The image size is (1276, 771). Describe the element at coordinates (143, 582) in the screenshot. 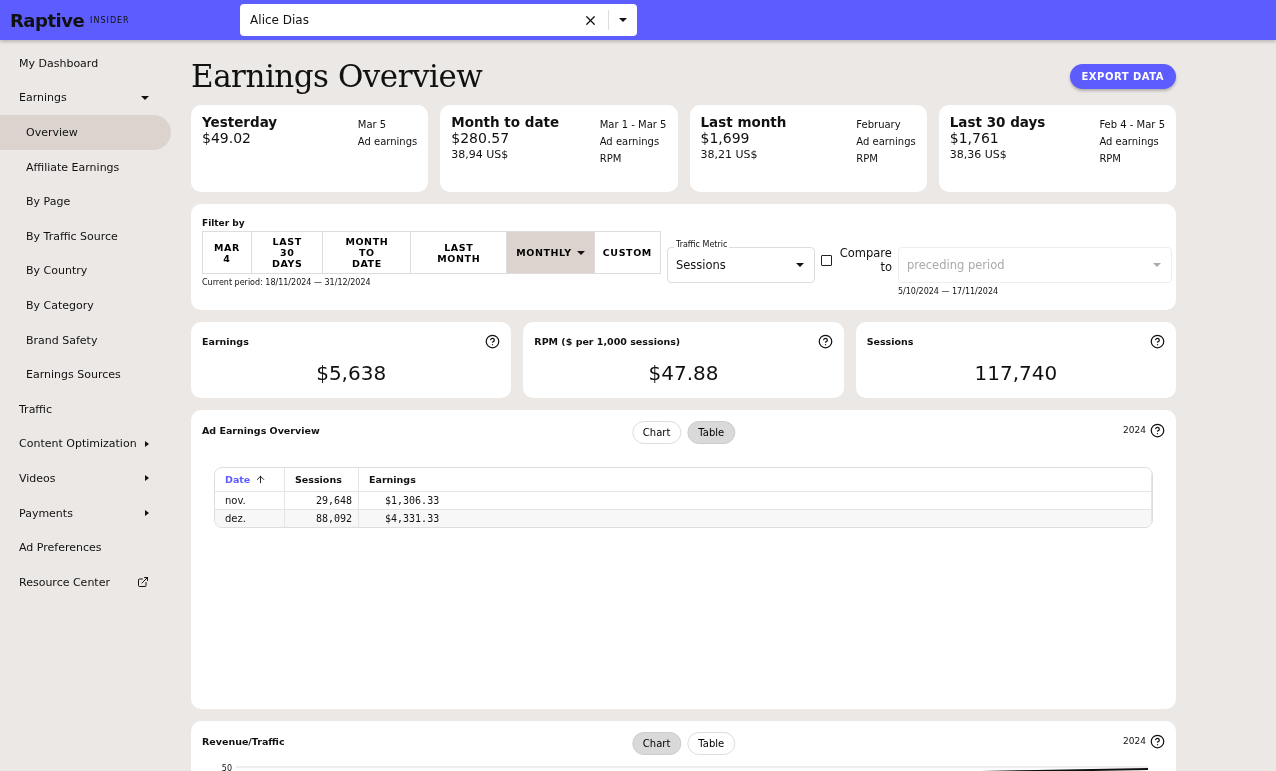

I see `external-link-icon` at that location.